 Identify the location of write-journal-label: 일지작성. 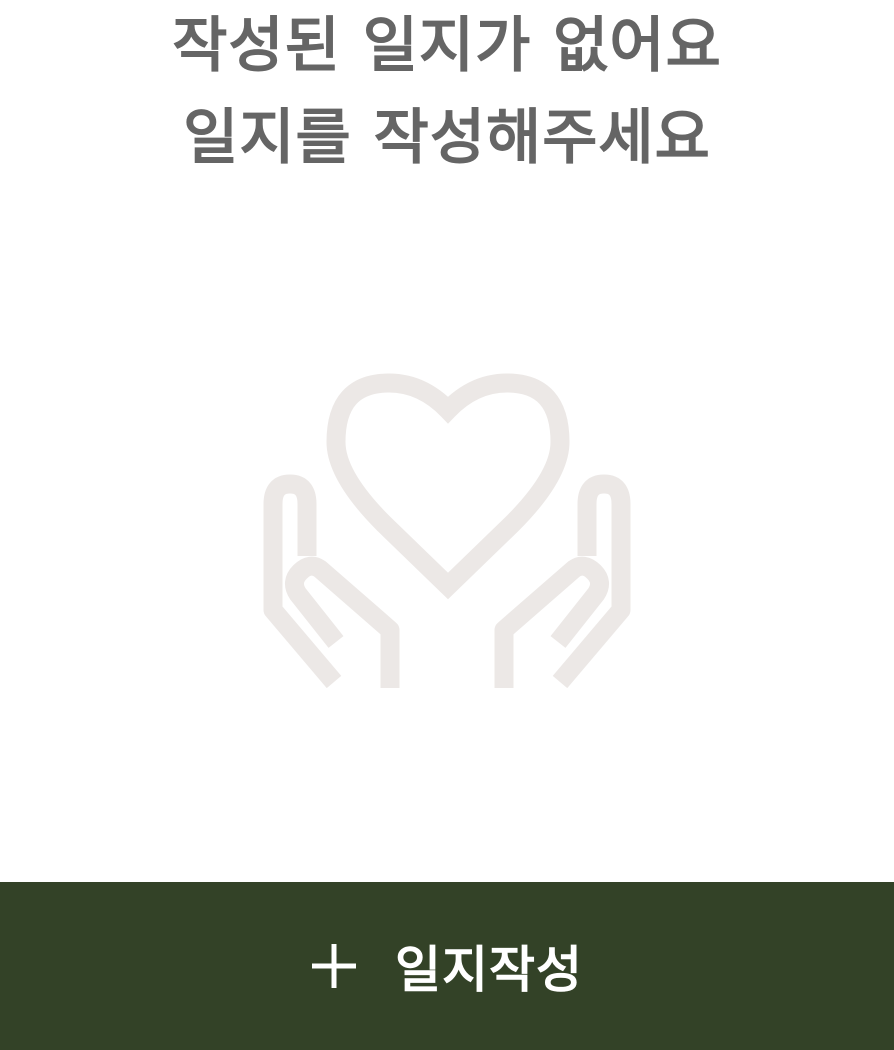
(489, 969).